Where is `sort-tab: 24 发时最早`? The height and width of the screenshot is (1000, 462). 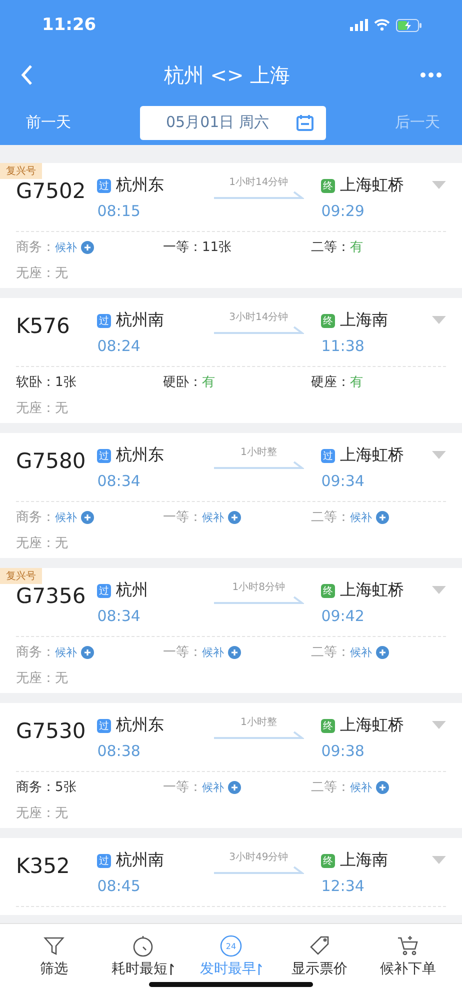 sort-tab: 24 发时最早 is located at coordinates (231, 956).